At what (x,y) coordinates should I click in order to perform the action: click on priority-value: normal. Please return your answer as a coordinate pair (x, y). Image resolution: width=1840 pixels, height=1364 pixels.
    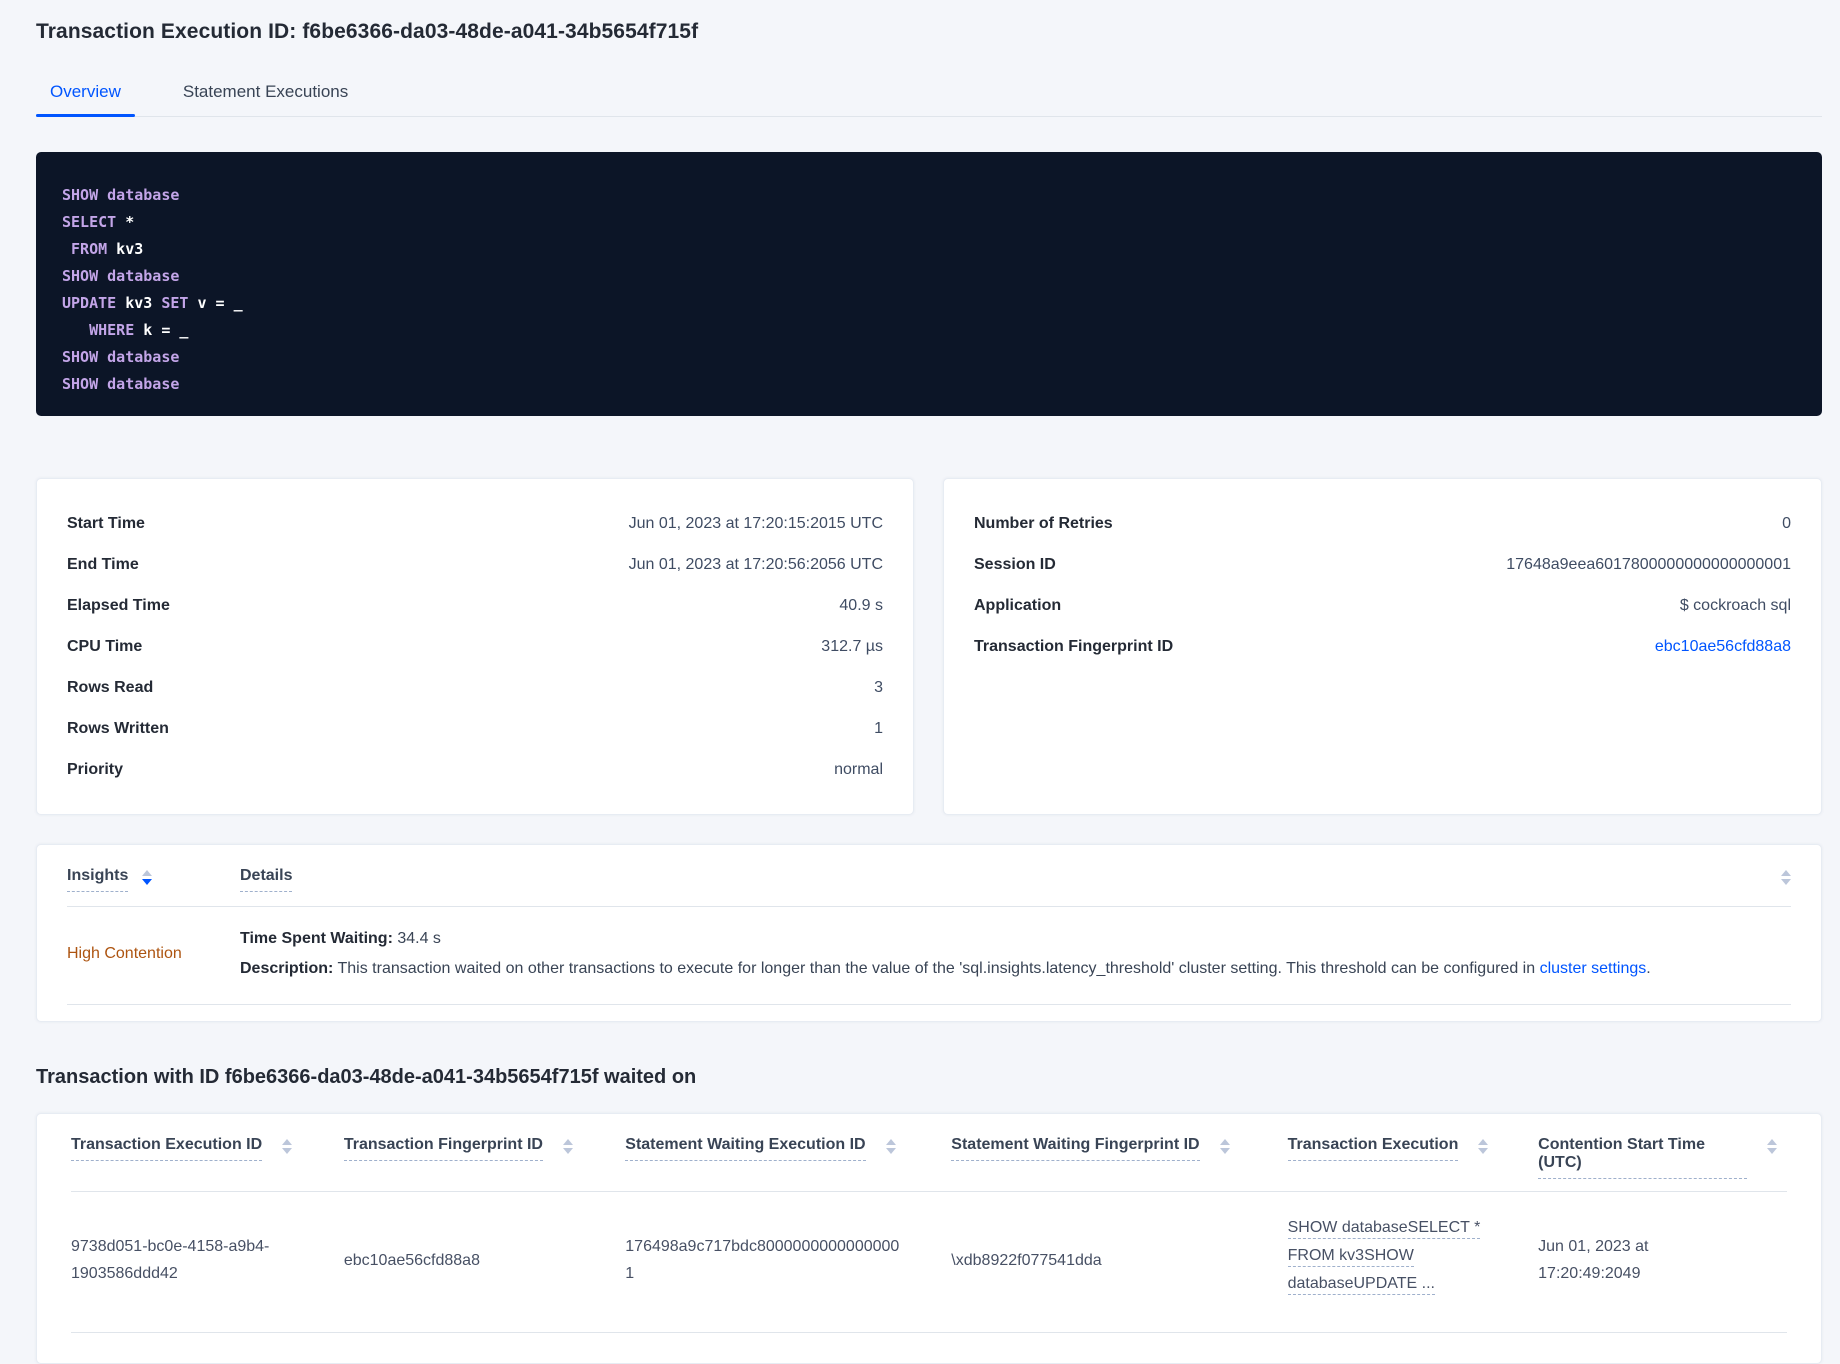
    Looking at the image, I should click on (858, 769).